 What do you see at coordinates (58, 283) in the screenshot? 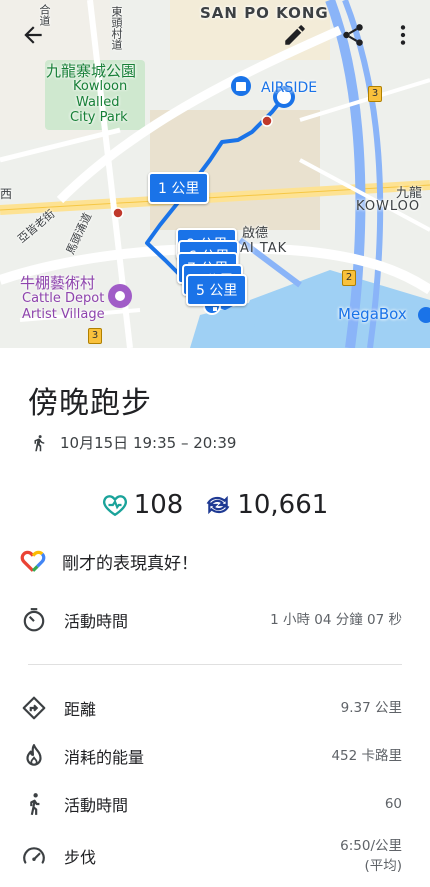
I see `map-label-cattle-zh: 牛棚藝術村` at bounding box center [58, 283].